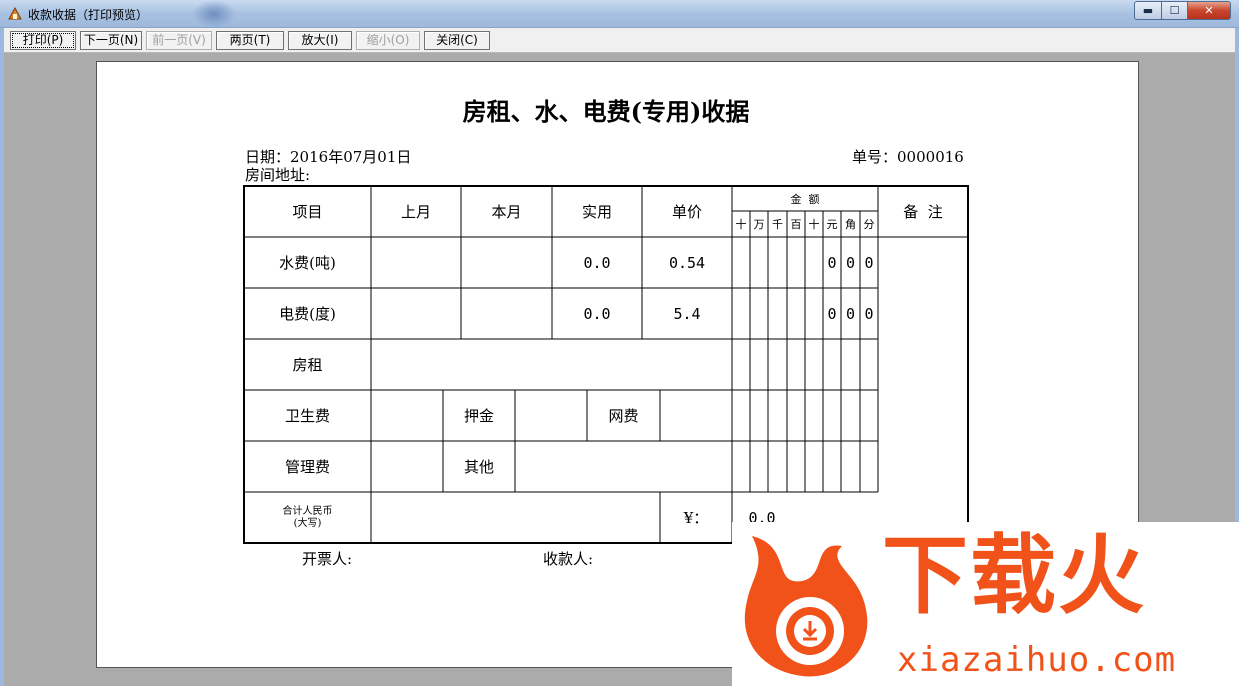  I want to click on power-digit-jiao: 0, so click(850, 313).